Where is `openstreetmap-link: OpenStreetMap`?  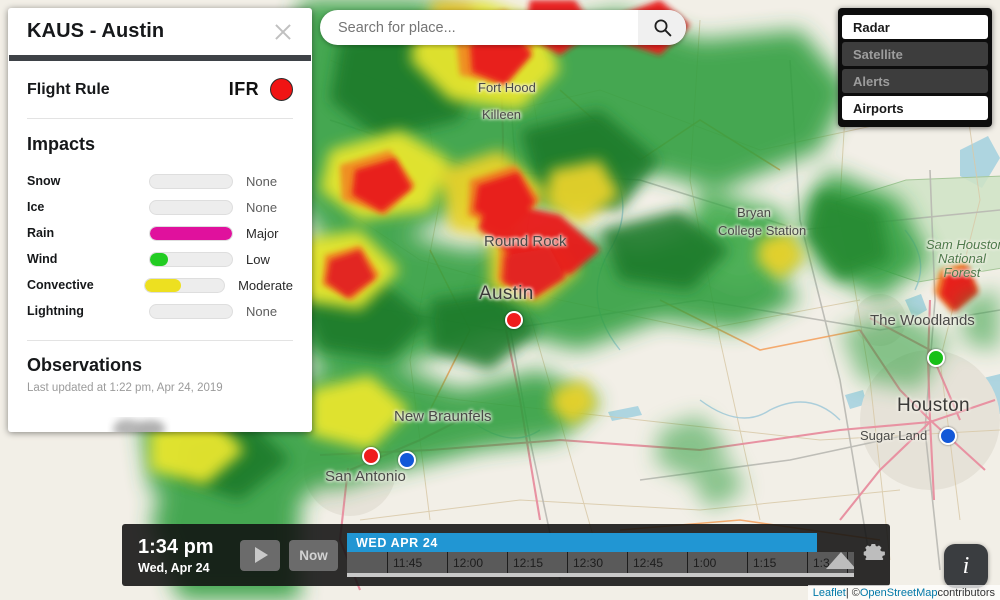 openstreetmap-link: OpenStreetMap is located at coordinates (899, 593).